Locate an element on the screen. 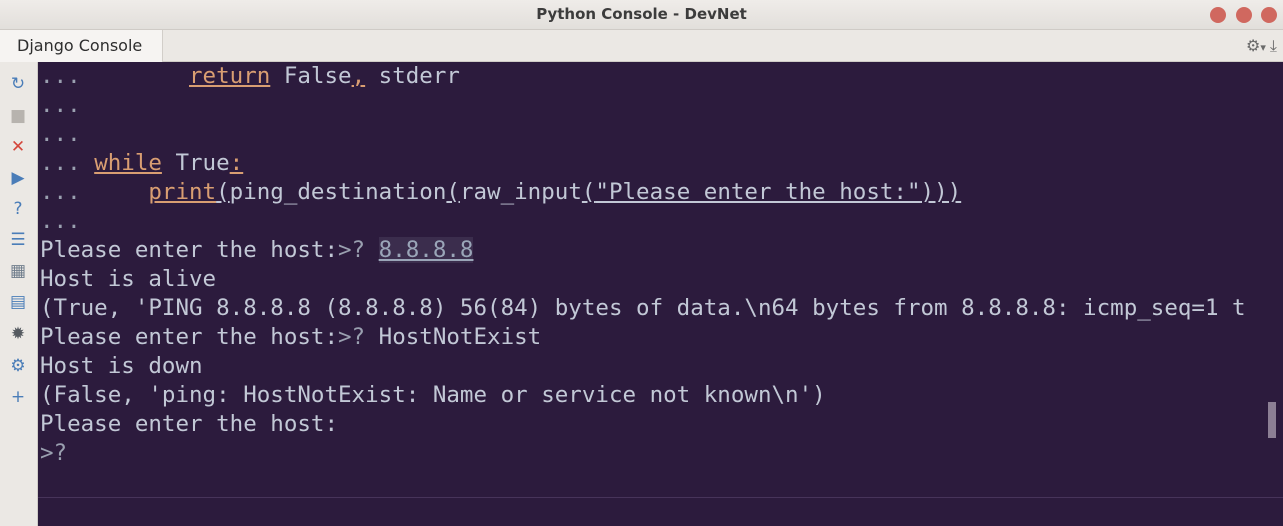  console-line: Please enter the host:>? HostNotExist is located at coordinates (290, 337).